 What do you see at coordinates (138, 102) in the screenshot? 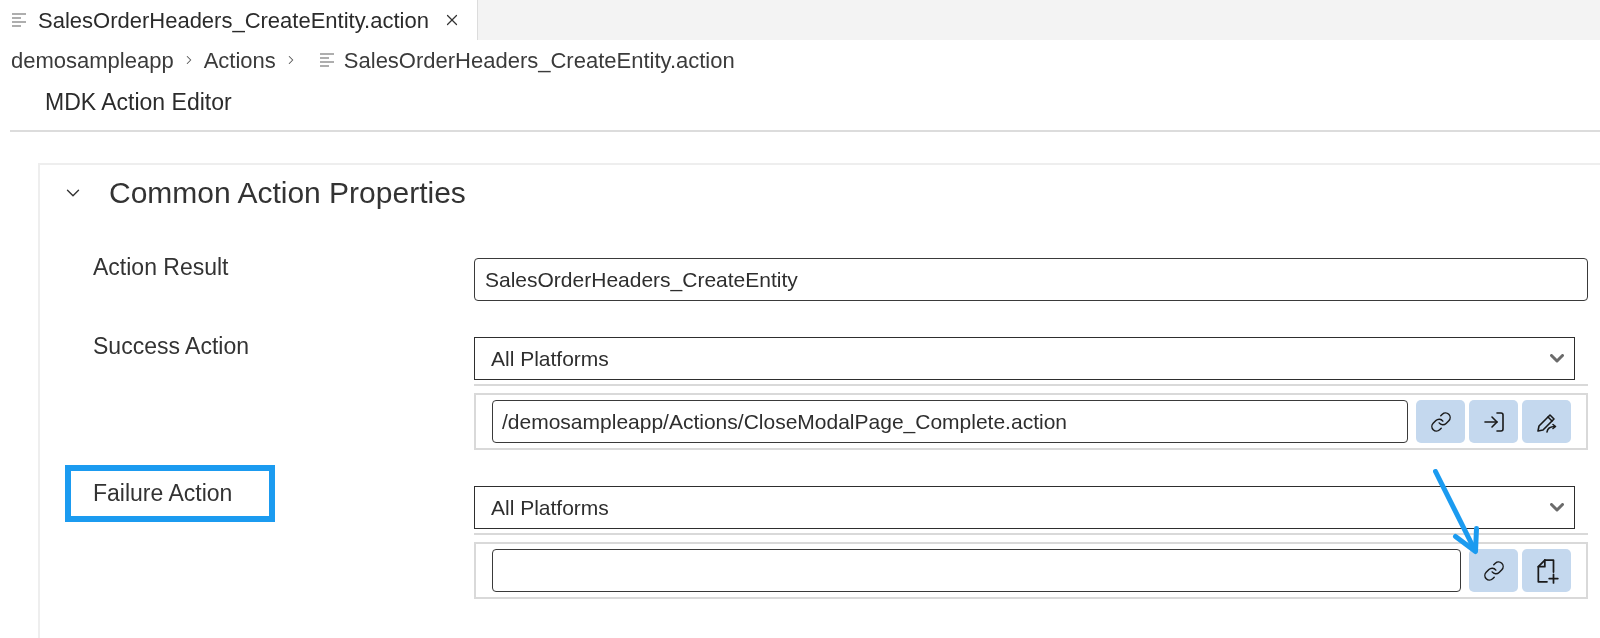
I see `editor-title: MDK Action Editor` at bounding box center [138, 102].